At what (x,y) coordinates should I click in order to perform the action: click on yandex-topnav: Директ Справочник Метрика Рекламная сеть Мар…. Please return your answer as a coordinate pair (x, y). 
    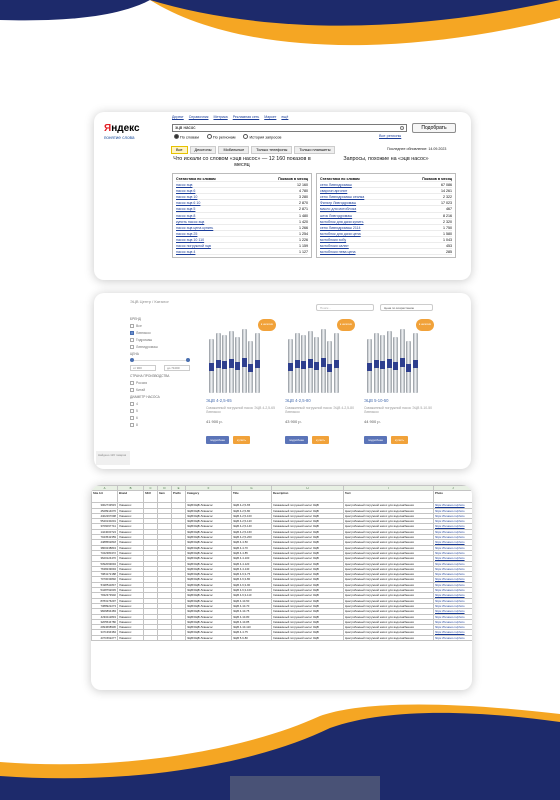
    Looking at the image, I should click on (230, 117).